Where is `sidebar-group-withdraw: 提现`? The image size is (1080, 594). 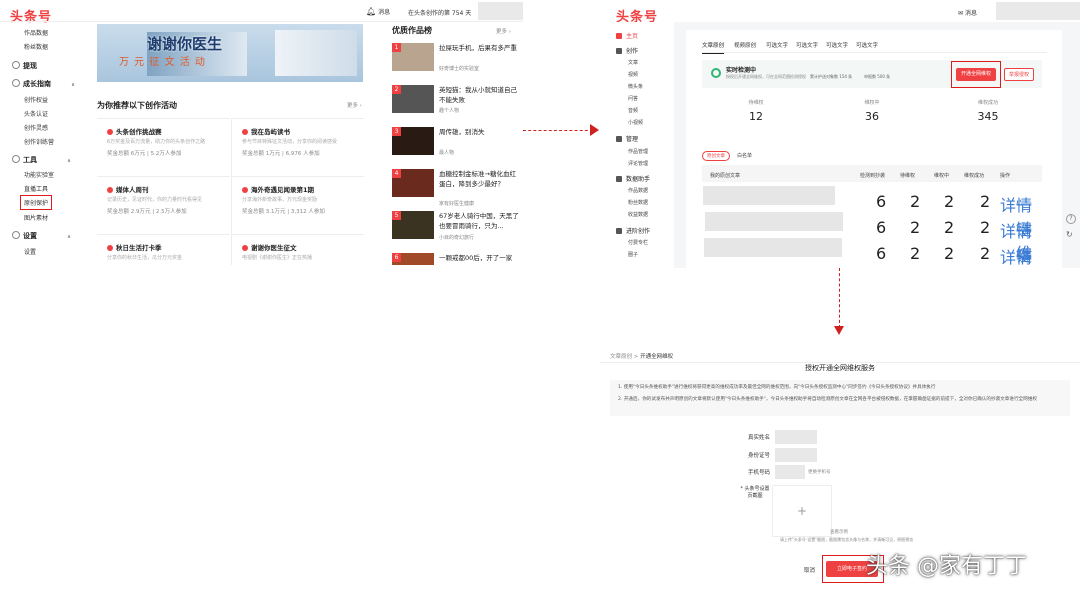
sidebar-group-withdraw: 提现 is located at coordinates (24, 66).